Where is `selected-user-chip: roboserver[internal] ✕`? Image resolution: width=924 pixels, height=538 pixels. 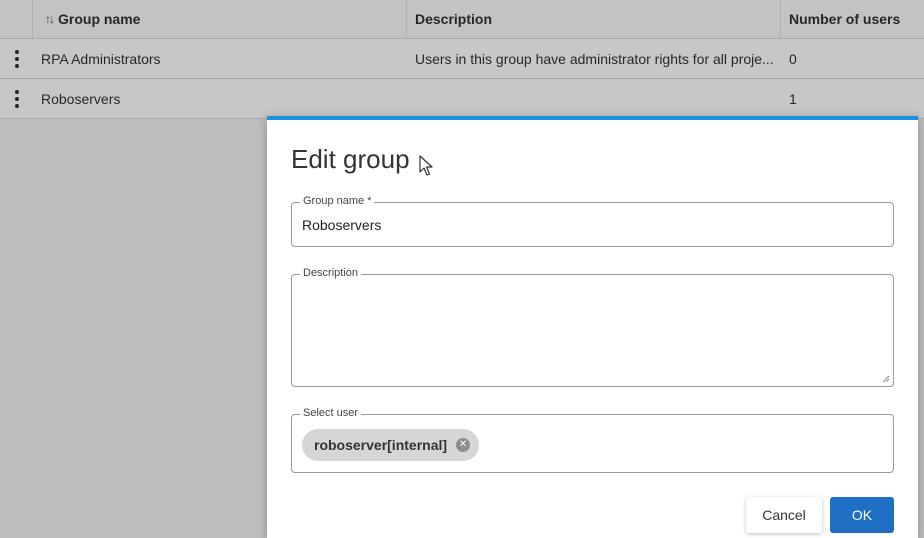 selected-user-chip: roboserver[internal] ✕ is located at coordinates (391, 445).